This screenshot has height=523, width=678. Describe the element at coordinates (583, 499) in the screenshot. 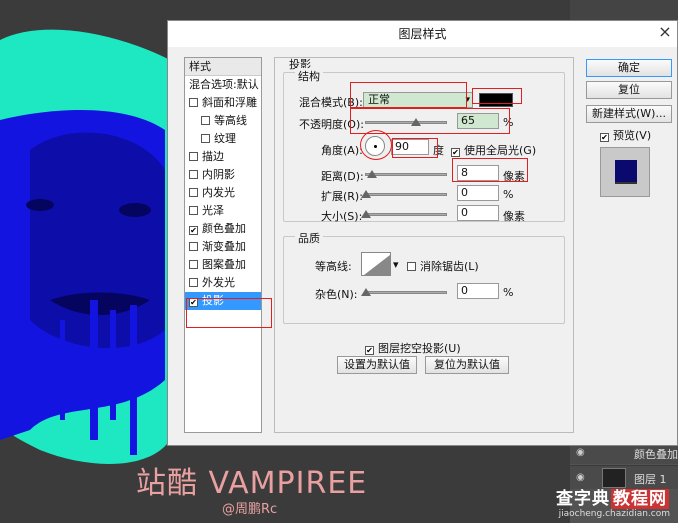

I see `site-name-a: 查字典` at that location.